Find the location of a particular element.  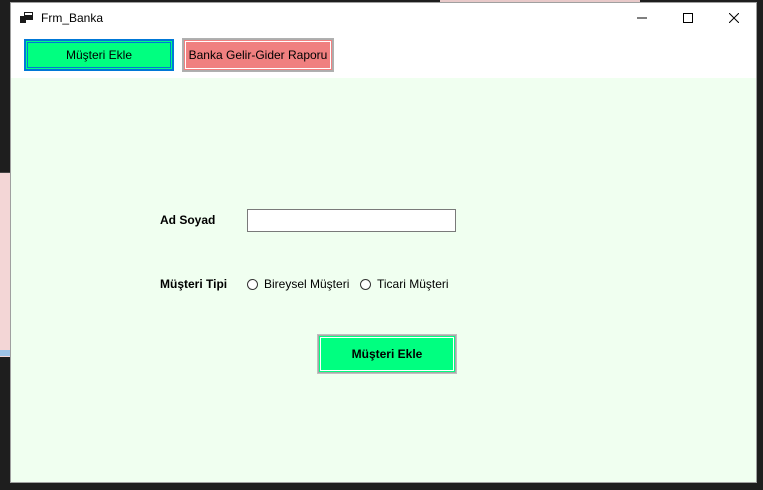

maximize-icon is located at coordinates (688, 18).